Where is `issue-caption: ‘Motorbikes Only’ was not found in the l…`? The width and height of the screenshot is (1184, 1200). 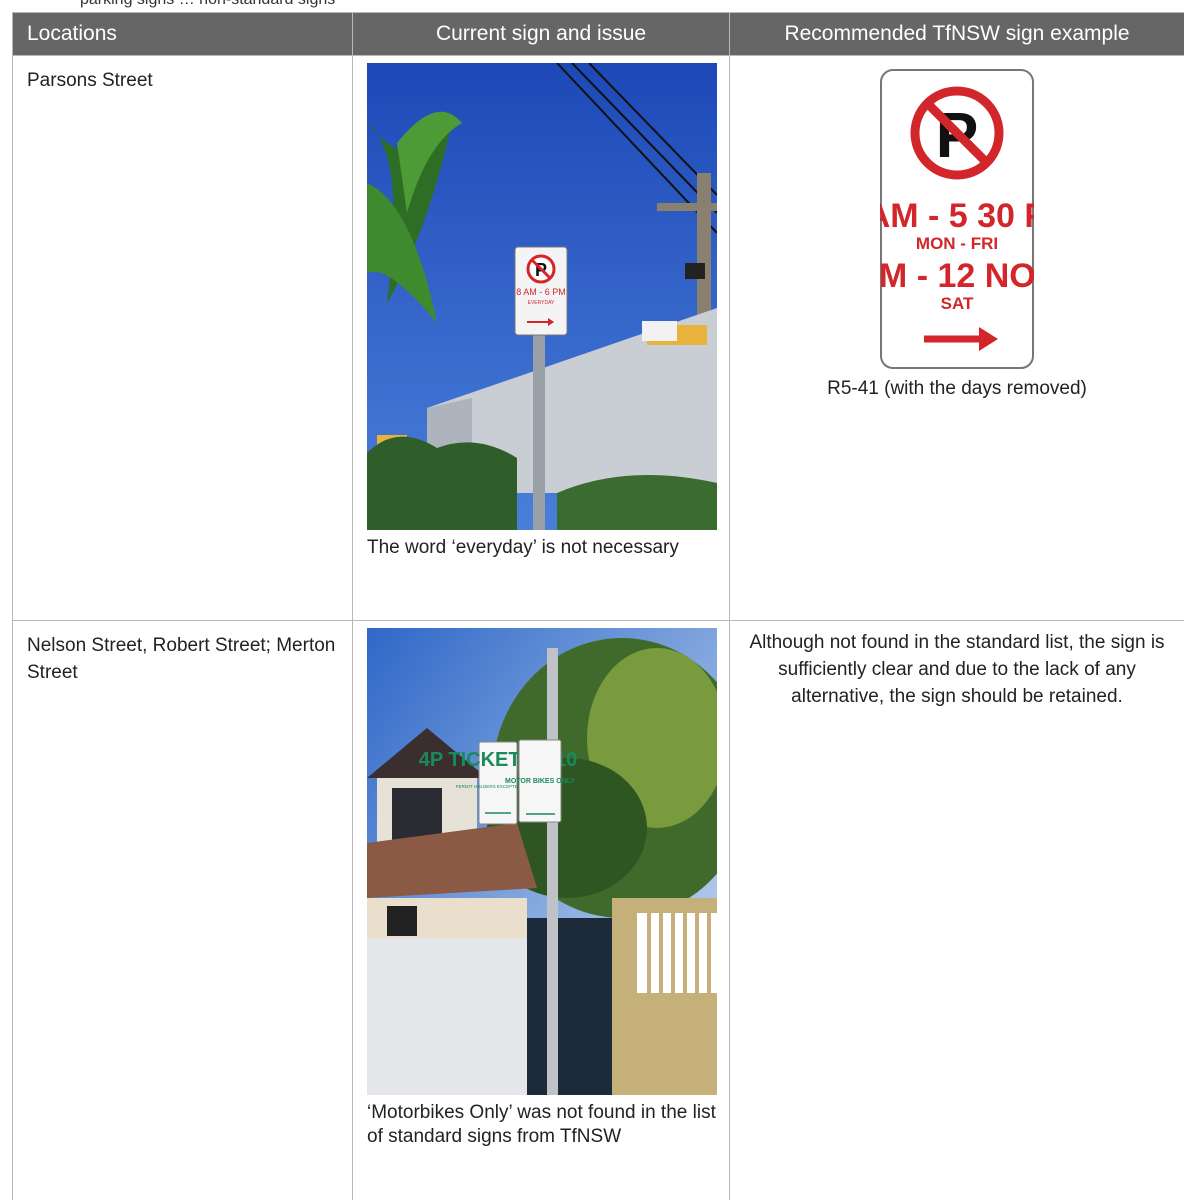 issue-caption: ‘Motorbikes Only’ was not found in the l… is located at coordinates (542, 1125).